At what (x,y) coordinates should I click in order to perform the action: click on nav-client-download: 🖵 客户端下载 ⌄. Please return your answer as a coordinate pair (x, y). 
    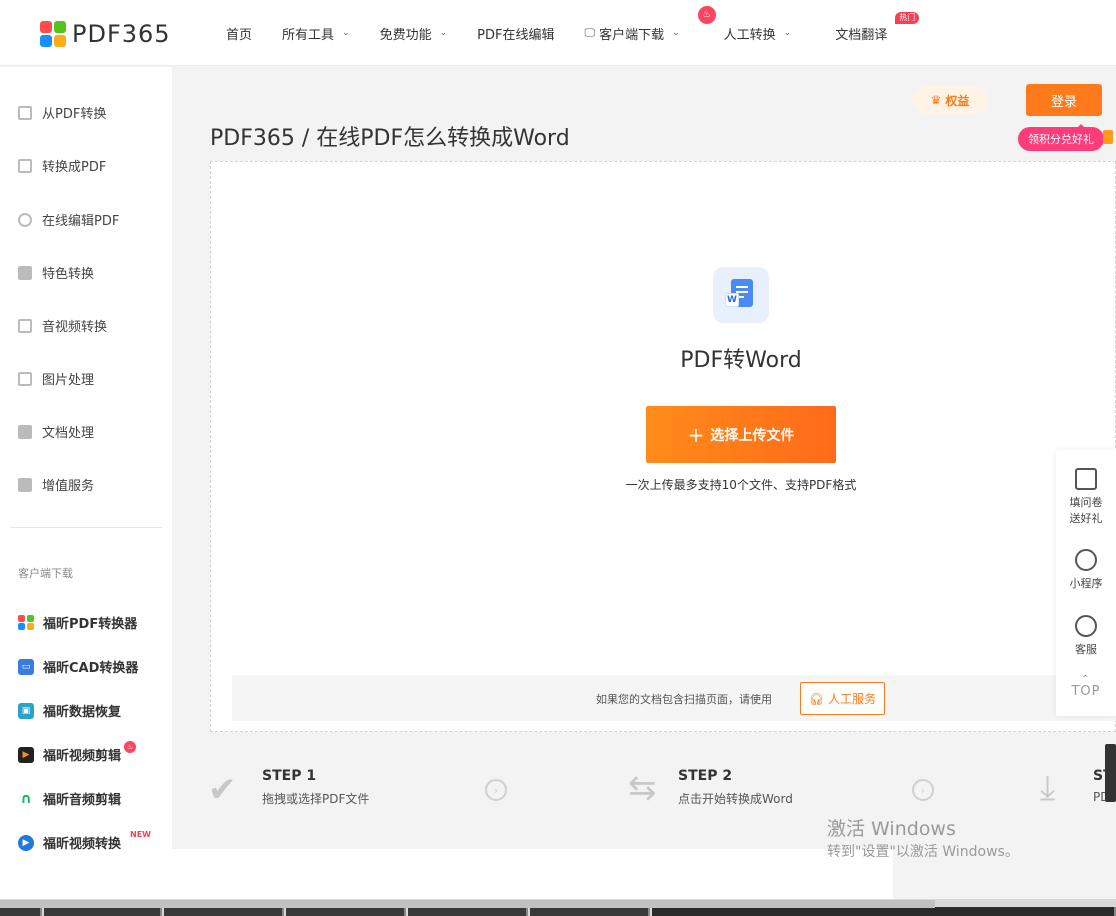
    Looking at the image, I should click on (631, 33).